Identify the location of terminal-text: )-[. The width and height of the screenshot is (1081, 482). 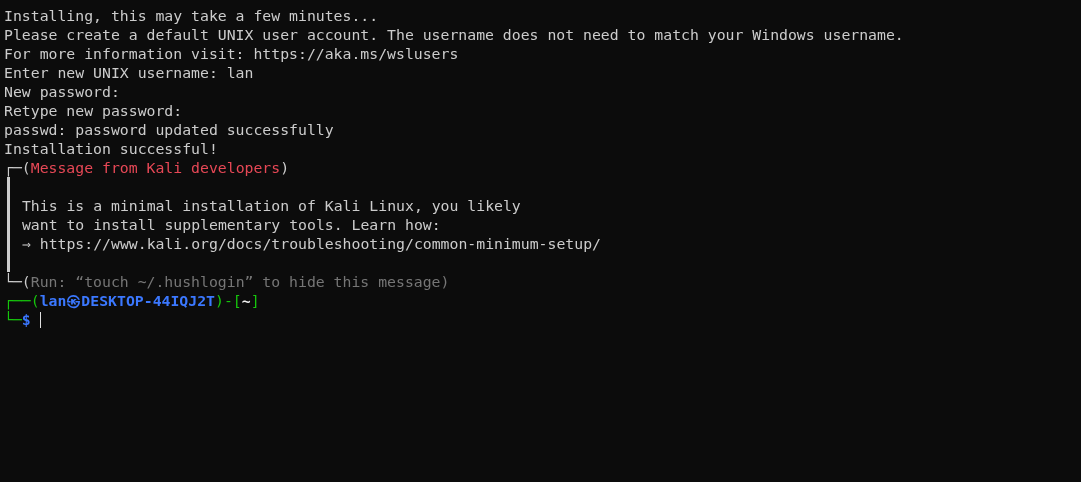
(228, 300).